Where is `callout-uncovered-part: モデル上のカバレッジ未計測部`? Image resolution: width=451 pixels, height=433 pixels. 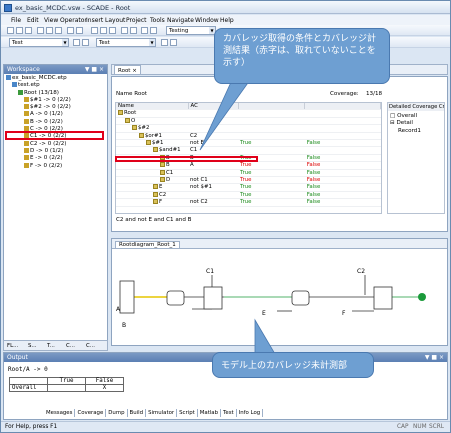 callout-uncovered-part: モデル上のカバレッジ未計測部 is located at coordinates (293, 365).